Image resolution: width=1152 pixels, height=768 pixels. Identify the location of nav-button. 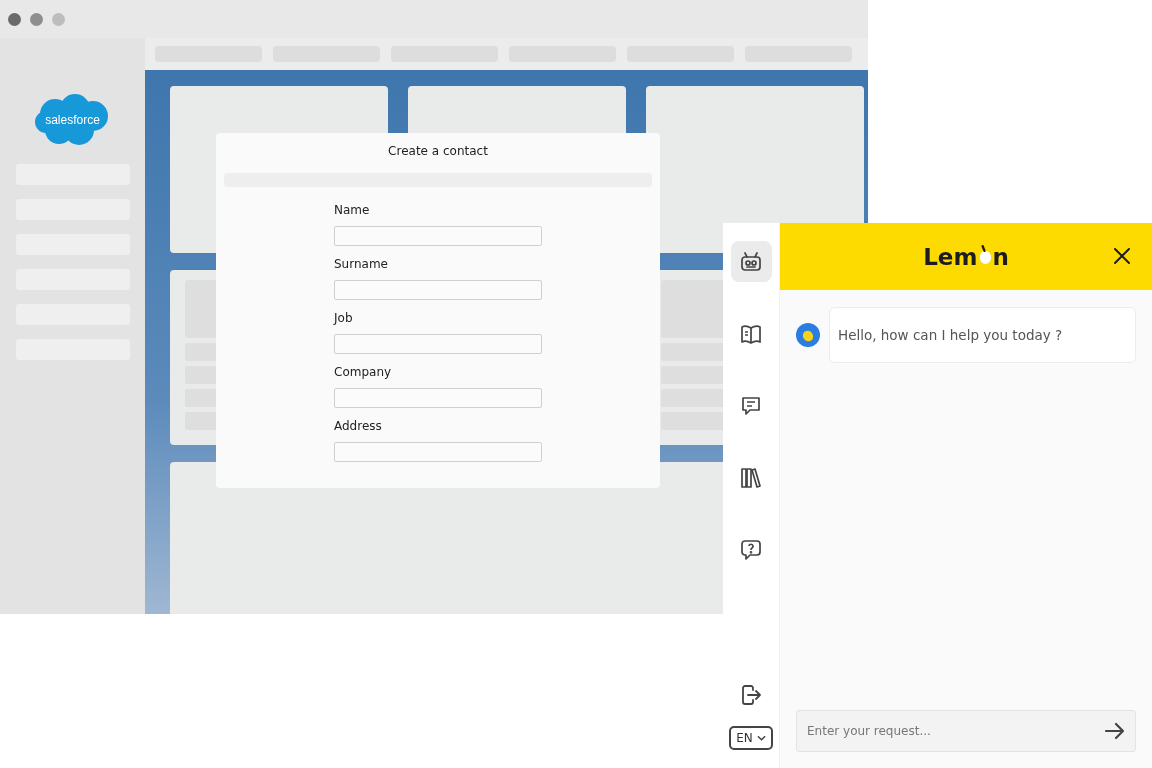
(751, 261).